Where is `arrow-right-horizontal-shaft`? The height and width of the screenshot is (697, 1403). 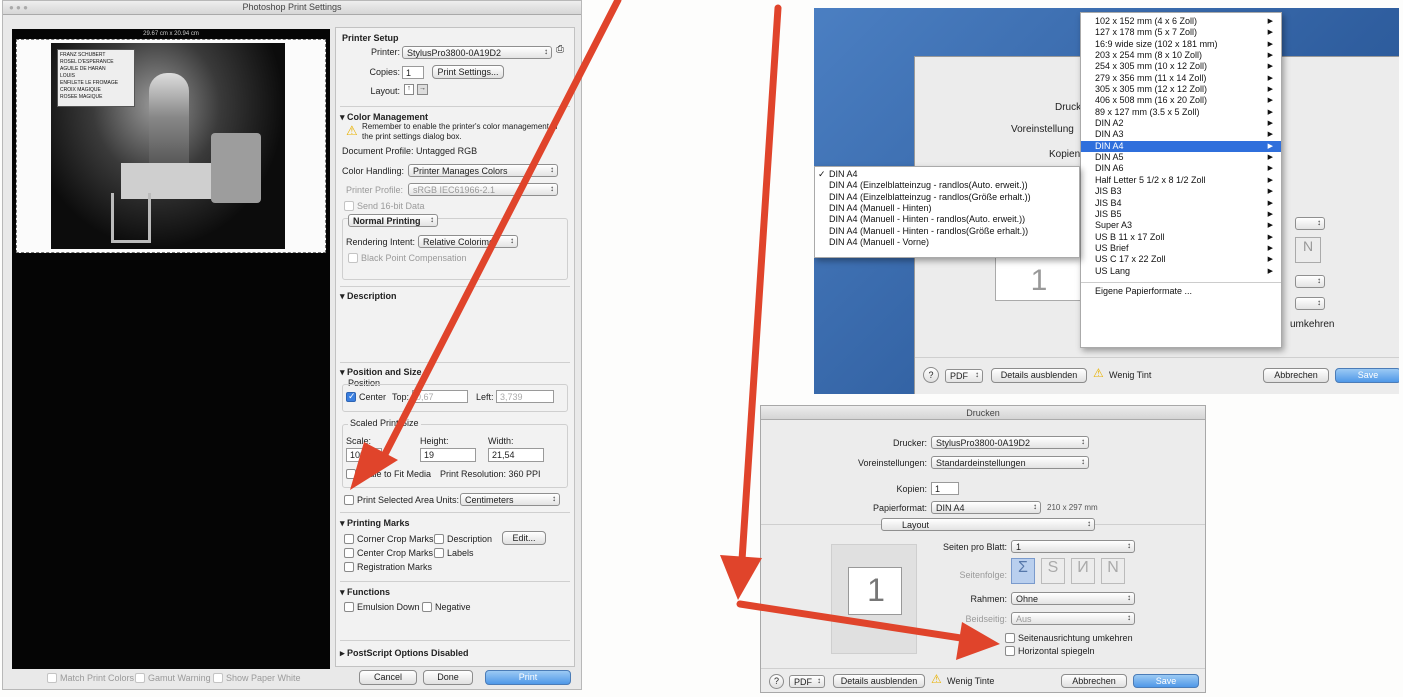 arrow-right-horizontal-shaft is located at coordinates (857, 622).